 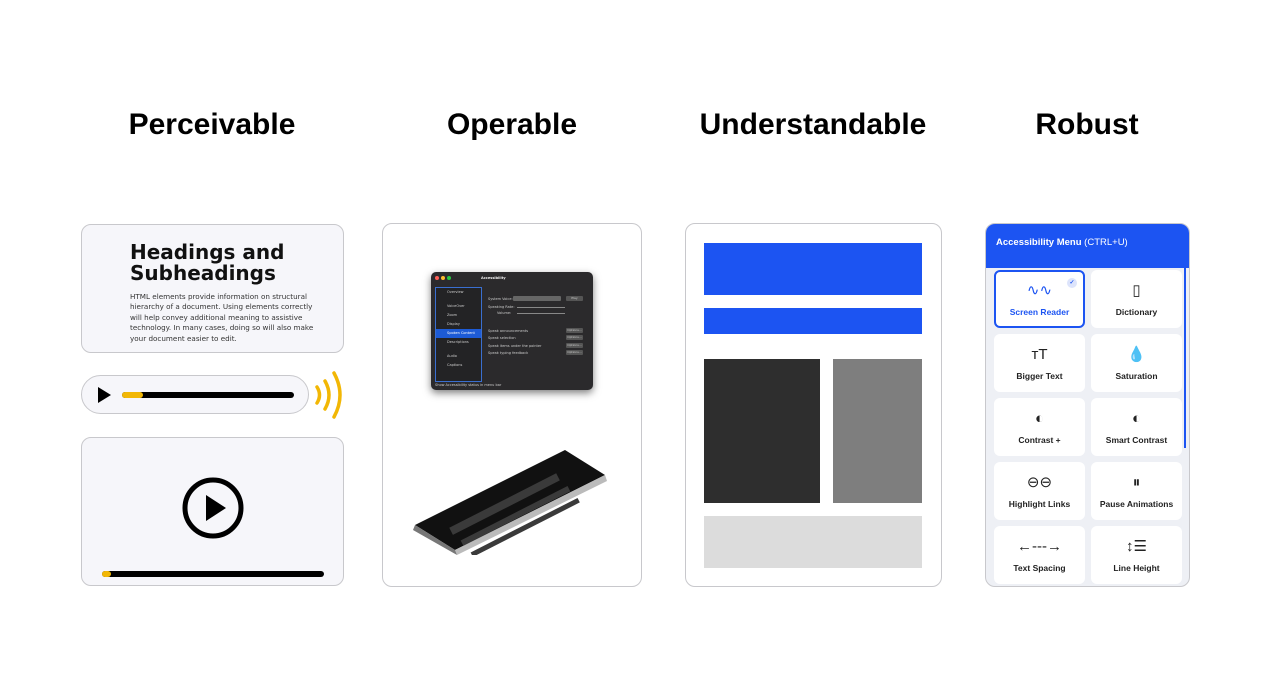 I want to click on tile-highlight-links: ⊖⊖ Highlight Links, so click(x=1039, y=491).